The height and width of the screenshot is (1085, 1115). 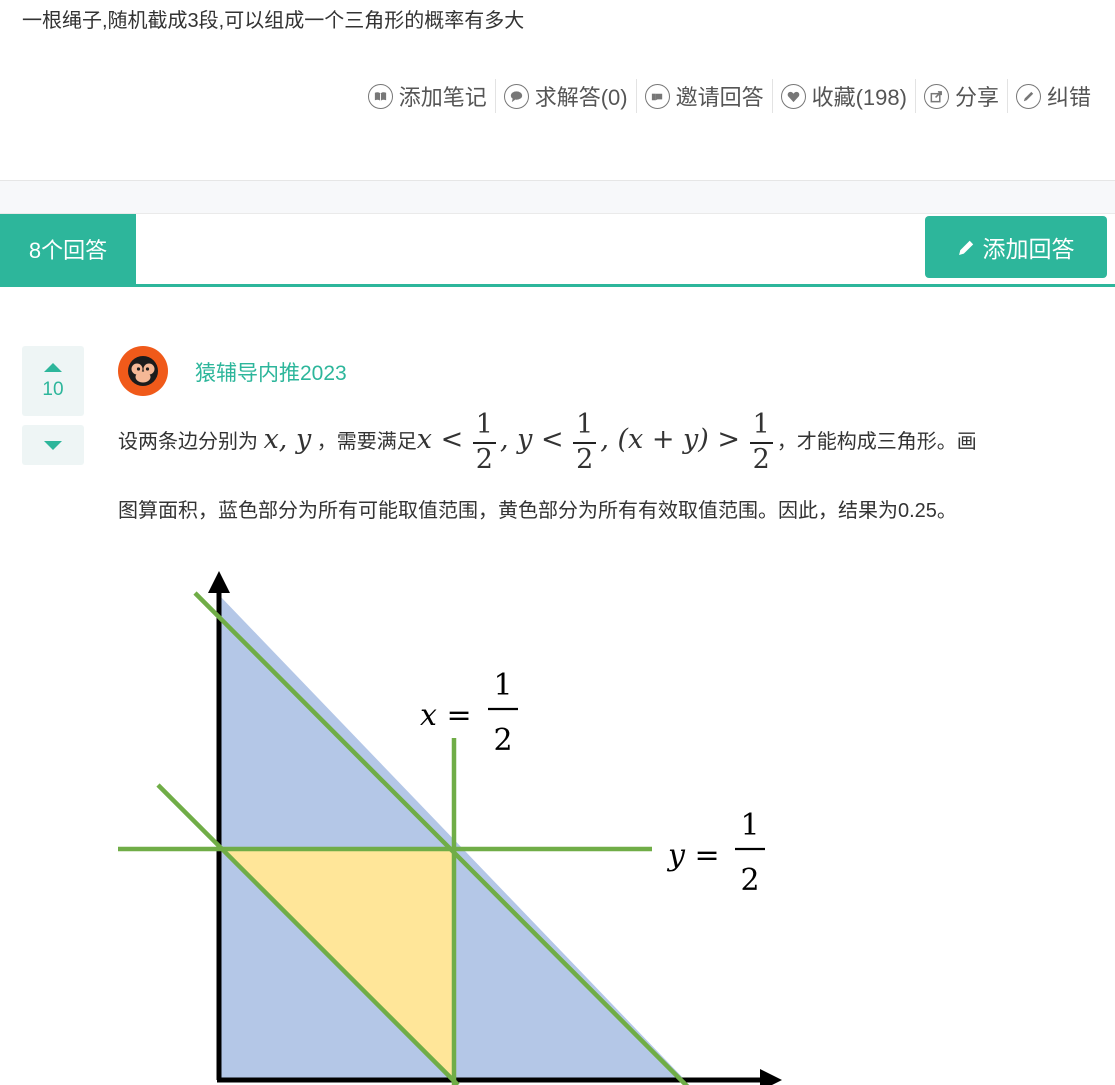 I want to click on arrow-down-icon, so click(x=53, y=445).